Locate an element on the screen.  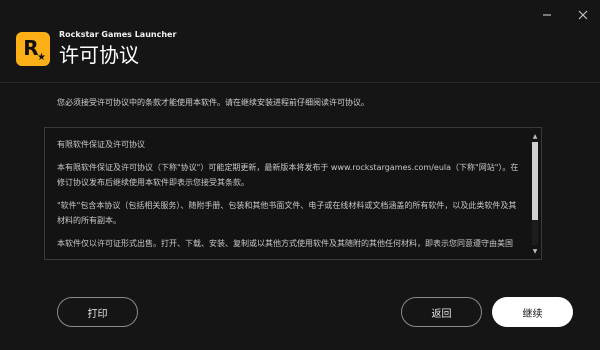
scroll-thumb is located at coordinates (535, 181).